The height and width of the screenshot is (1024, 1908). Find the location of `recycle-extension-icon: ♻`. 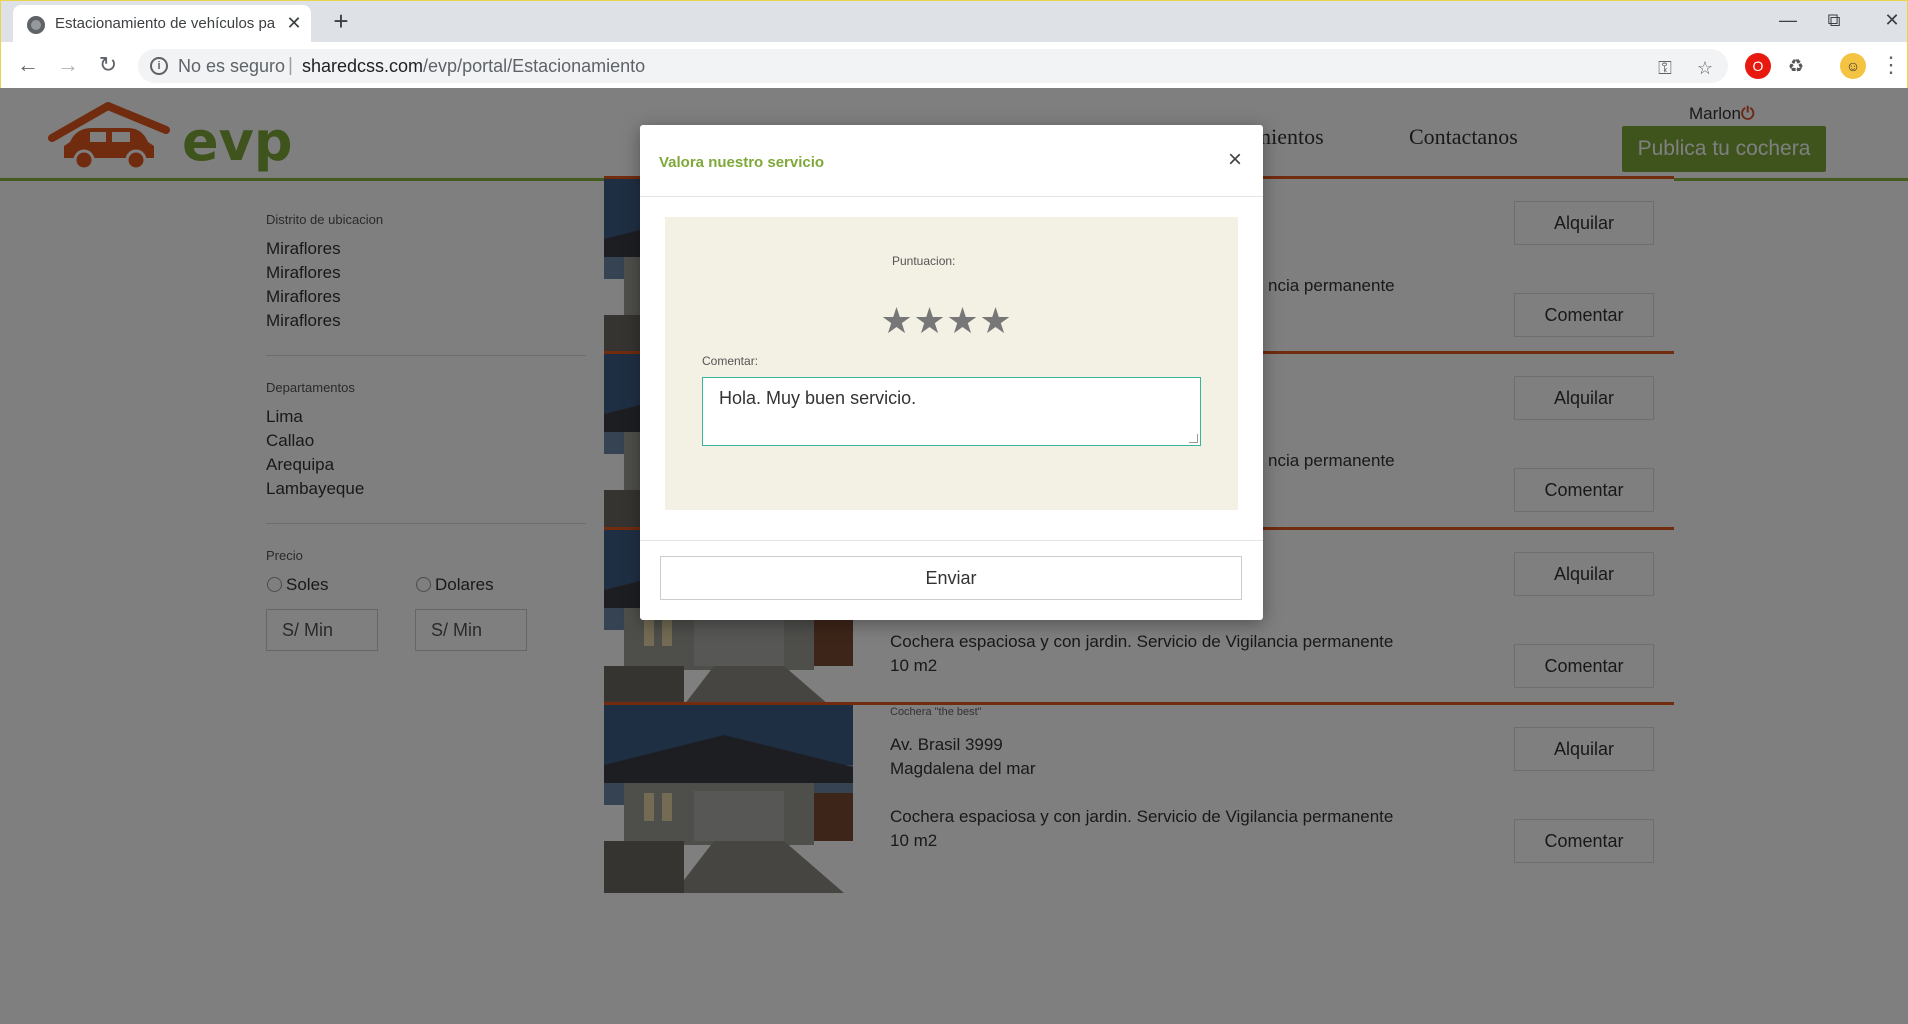

recycle-extension-icon: ♻ is located at coordinates (1796, 66).